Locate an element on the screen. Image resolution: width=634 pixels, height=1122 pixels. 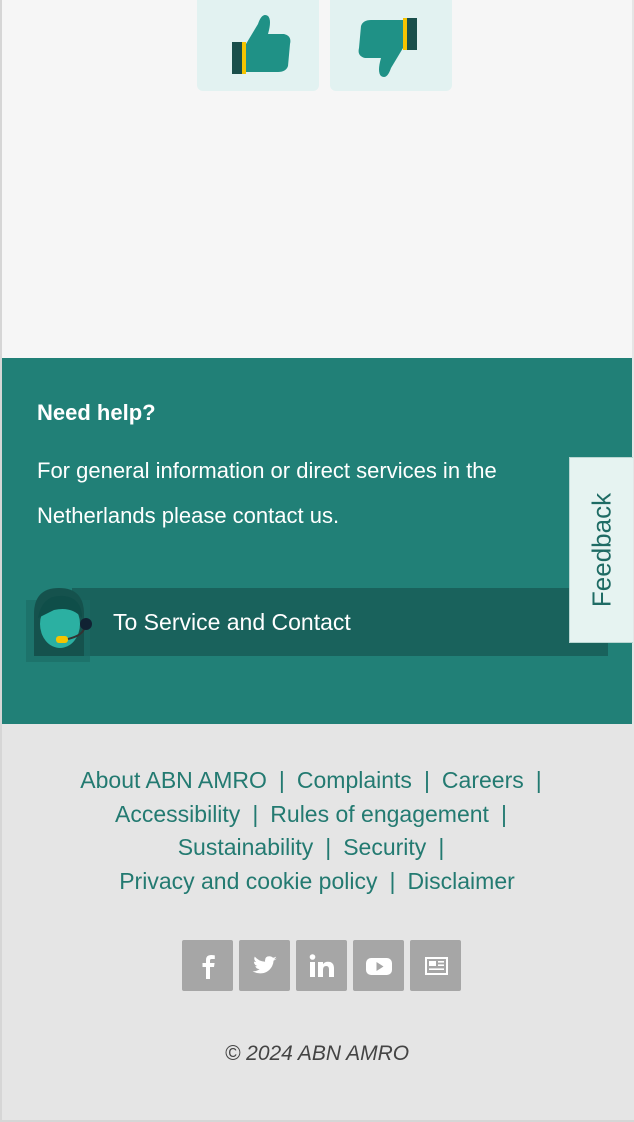
footer-links-row: About ABN AMRO | Complaints | Careers | is located at coordinates (317, 781).